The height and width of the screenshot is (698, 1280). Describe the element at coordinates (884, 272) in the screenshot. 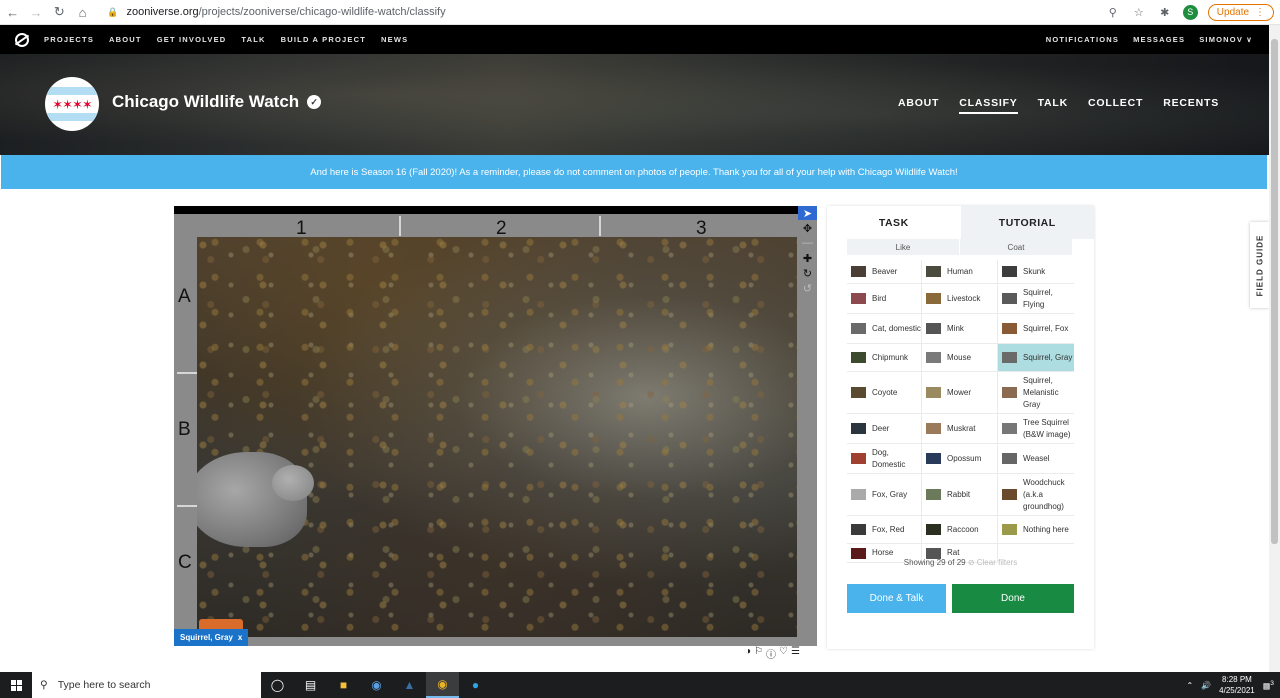

I see `species-option: Beaver` at that location.